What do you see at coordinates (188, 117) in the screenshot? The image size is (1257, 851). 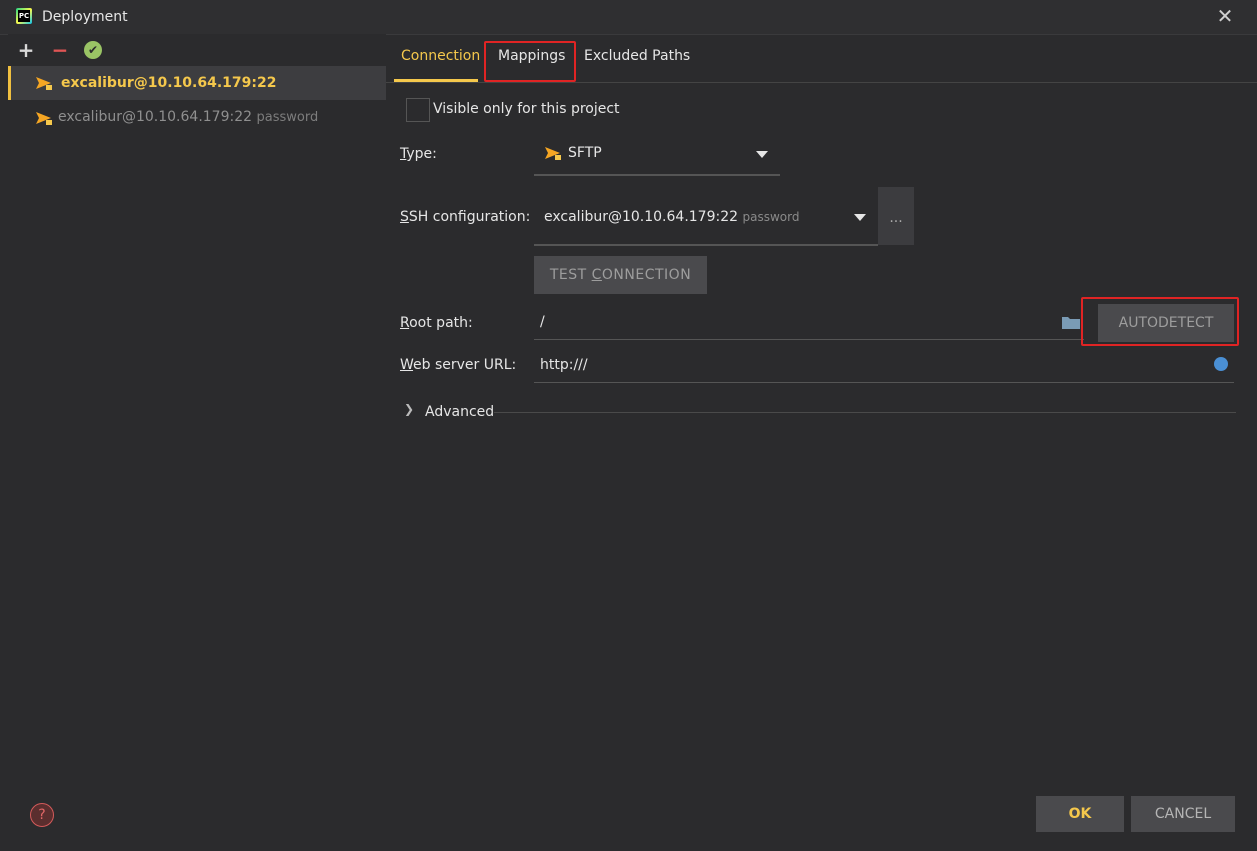 I see `server-name: excalibur@10.10.64.179:22 password` at bounding box center [188, 117].